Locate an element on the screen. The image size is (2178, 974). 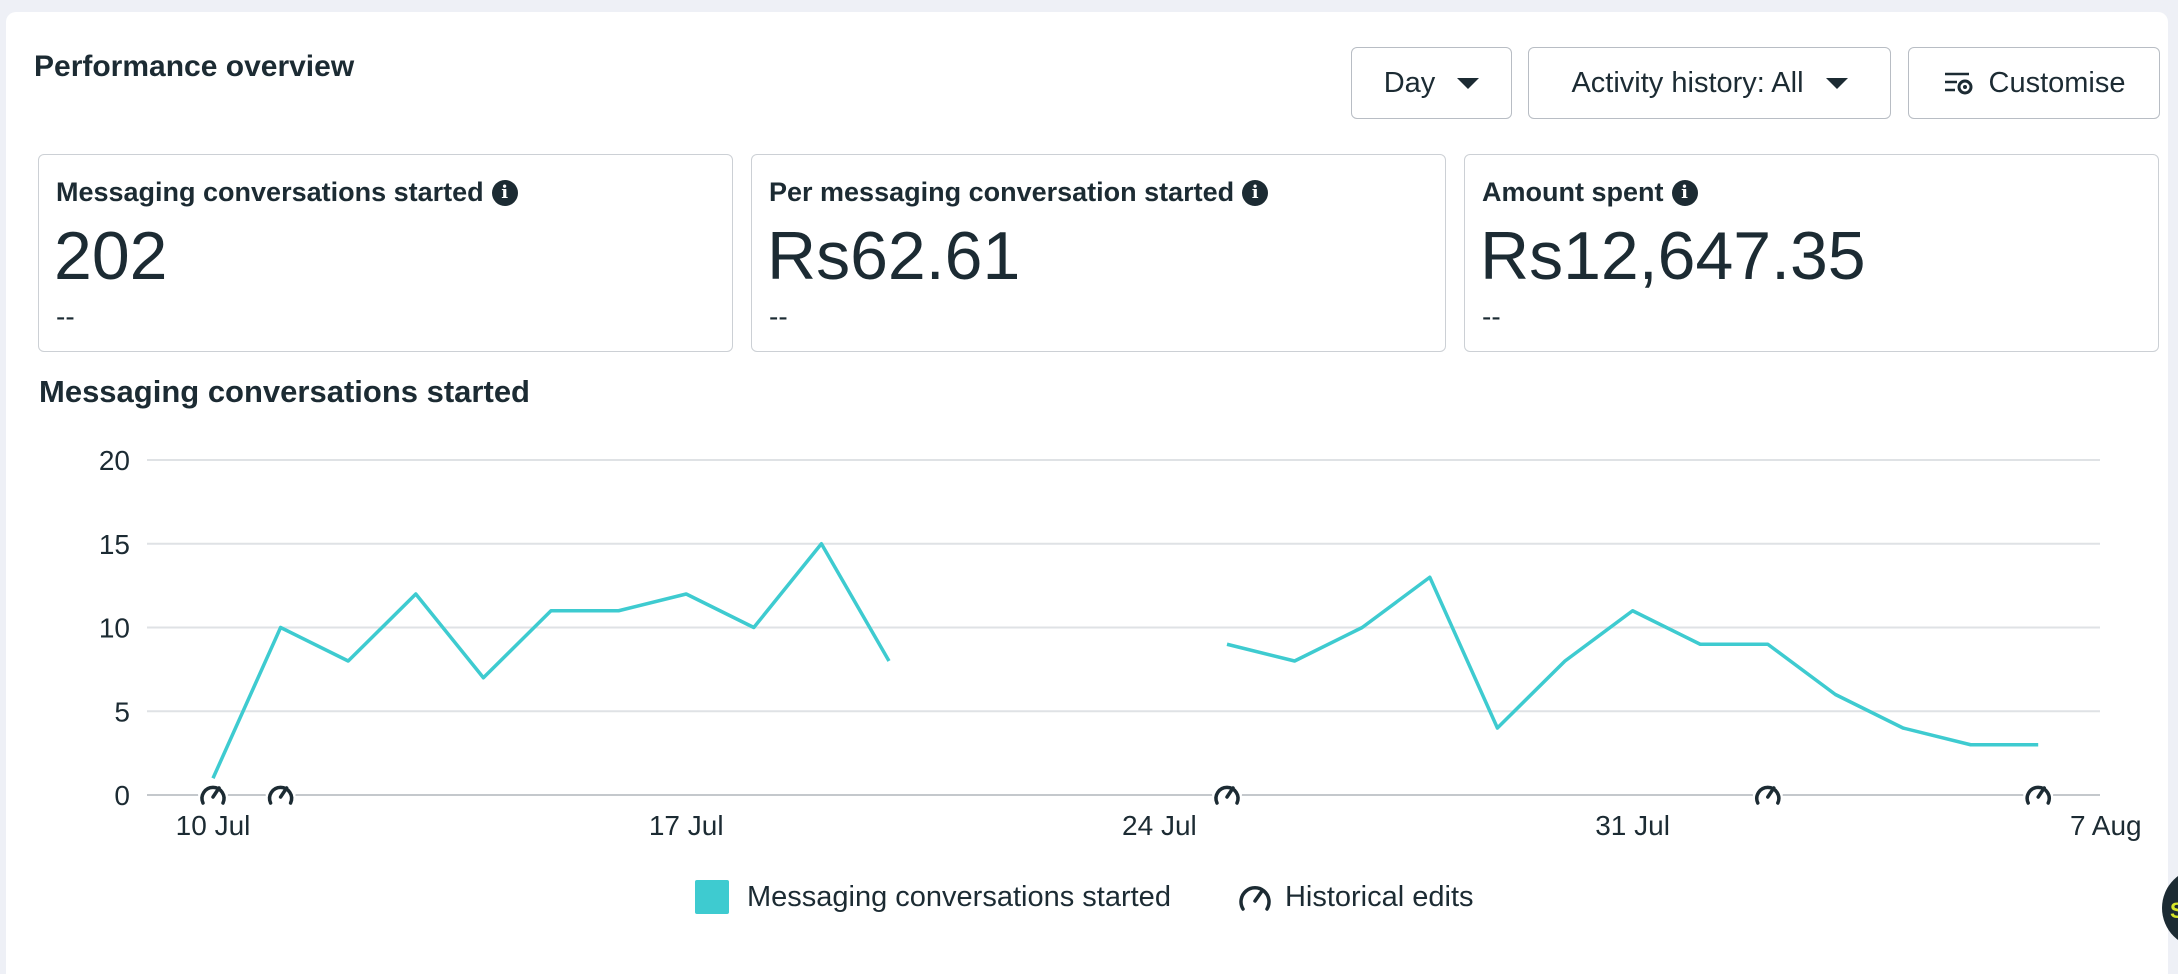
x-tick-label: 31 Jul is located at coordinates (1632, 825).